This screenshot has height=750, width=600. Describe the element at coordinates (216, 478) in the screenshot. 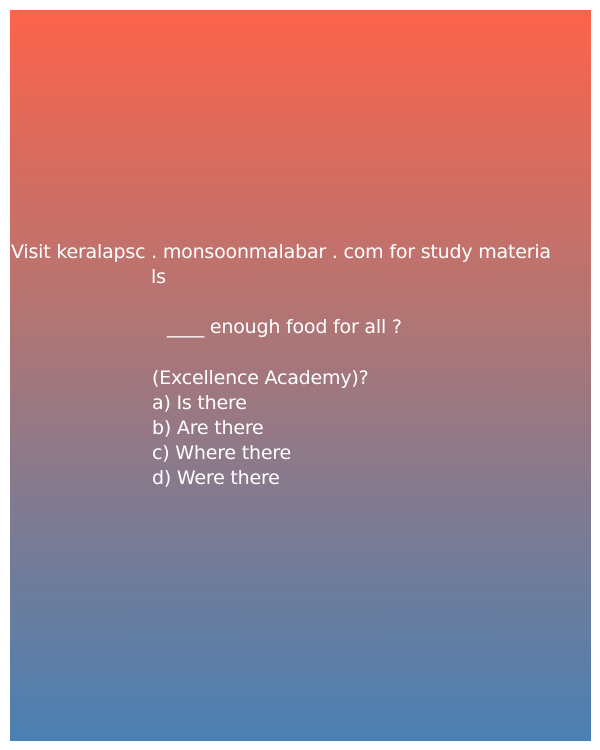

I see `option-d: d) Were there` at that location.